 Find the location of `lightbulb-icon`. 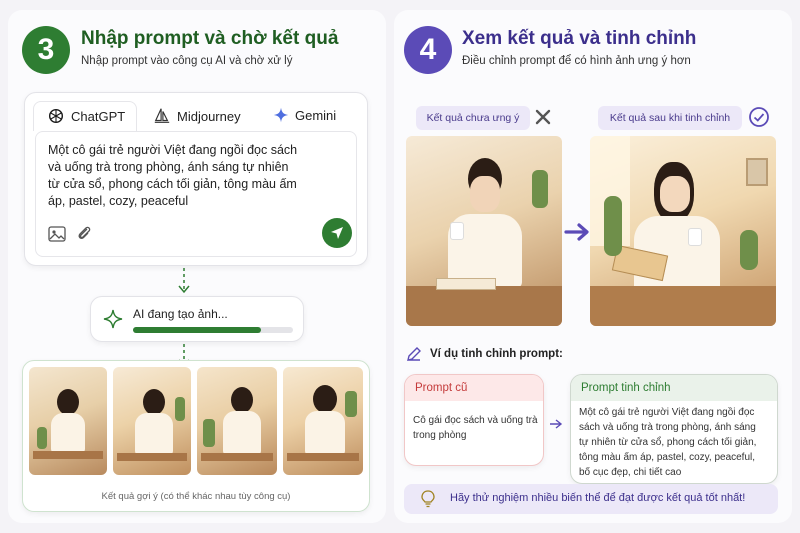

lightbulb-icon is located at coordinates (428, 499).